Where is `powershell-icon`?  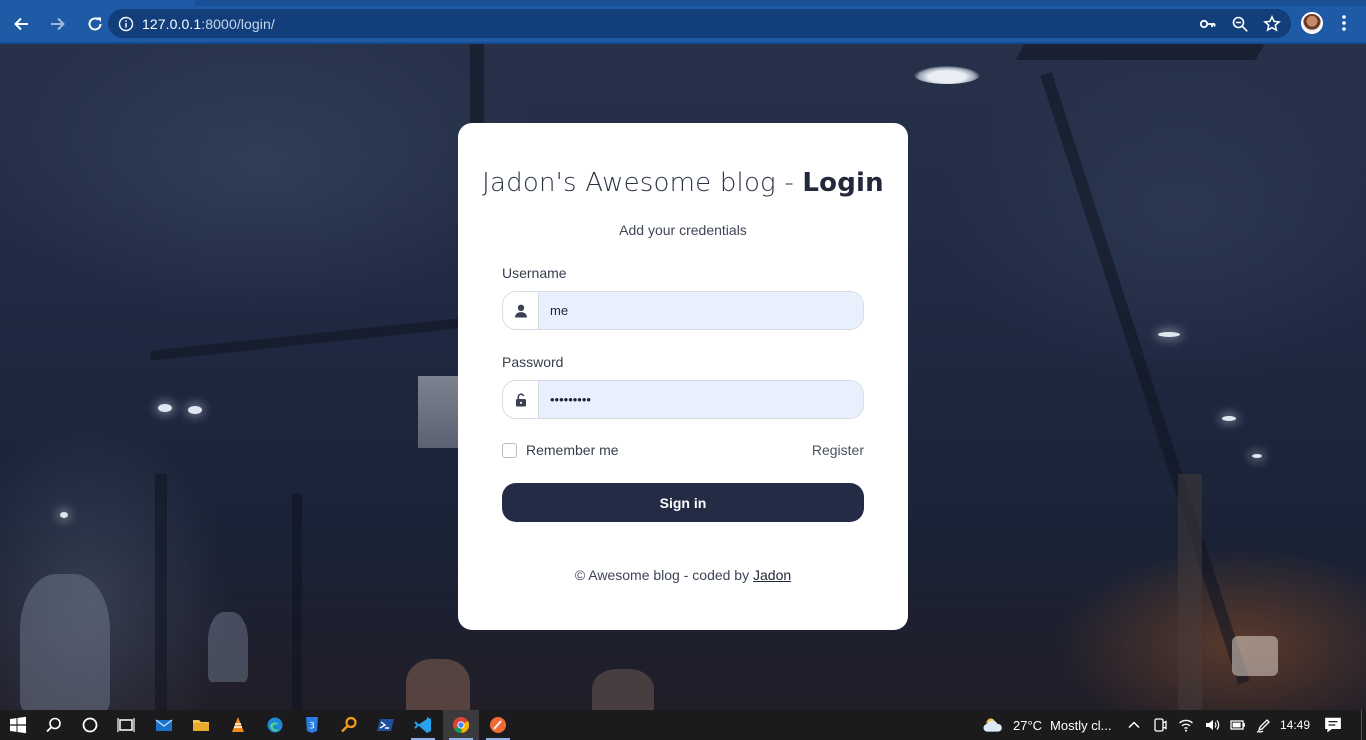
powershell-icon is located at coordinates (385, 725).